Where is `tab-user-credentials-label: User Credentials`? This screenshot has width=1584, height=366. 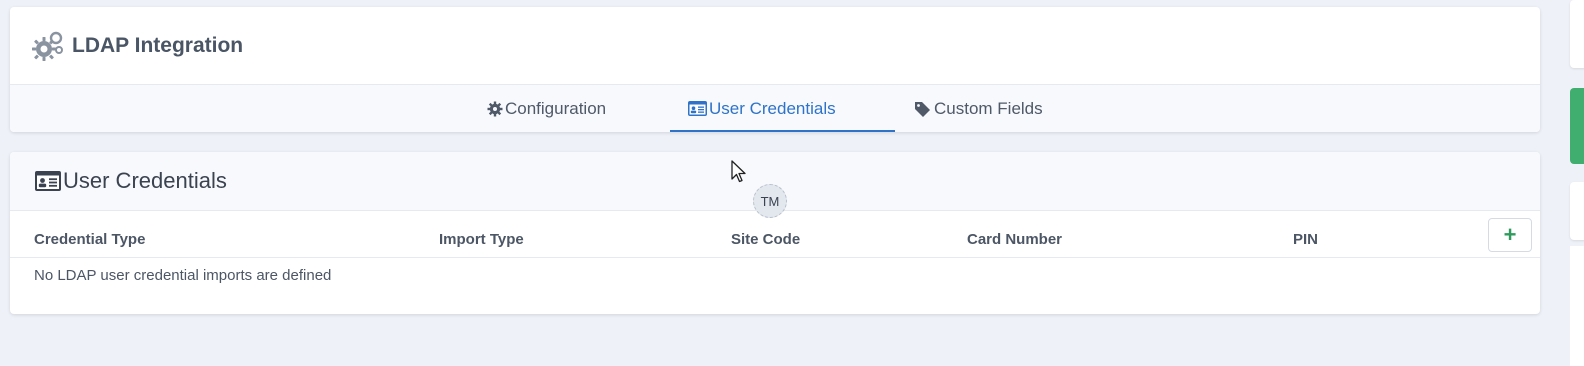 tab-user-credentials-label: User Credentials is located at coordinates (772, 108).